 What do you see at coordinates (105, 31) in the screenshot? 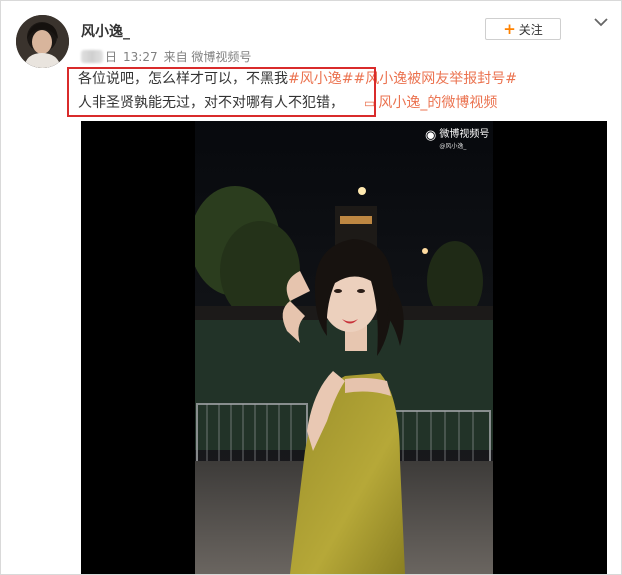
I see `username: 风小逸_` at bounding box center [105, 31].